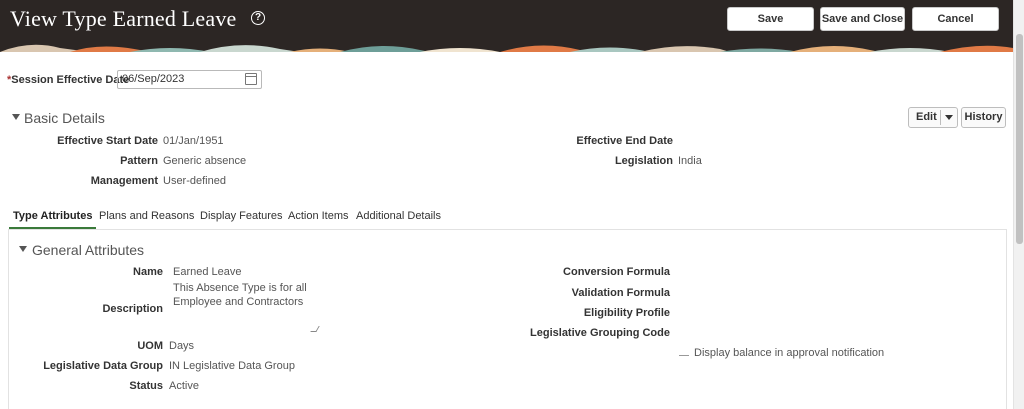 Image resolution: width=1024 pixels, height=409 pixels. Describe the element at coordinates (983, 117) in the screenshot. I see `history-button: History` at that location.